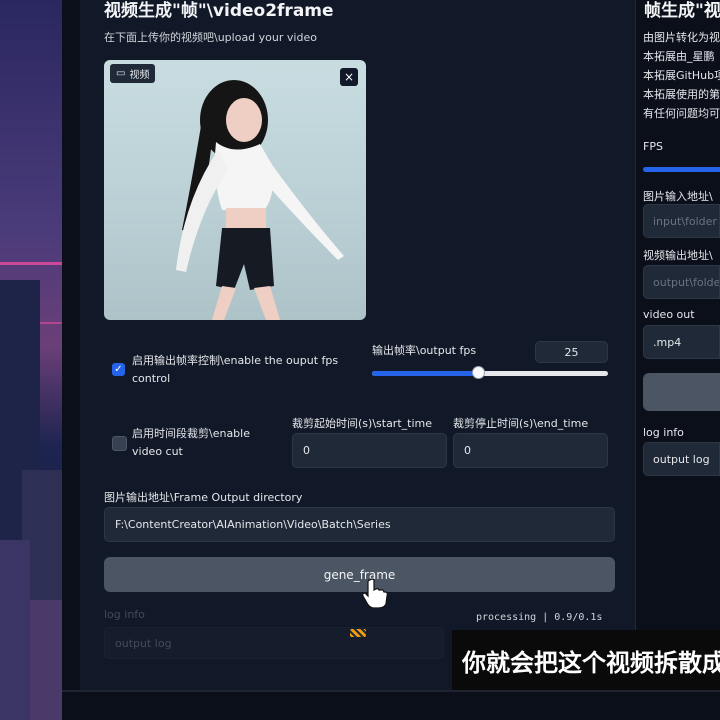 This screenshot has height=720, width=720. Describe the element at coordinates (681, 459) in the screenshot. I see `right-log-output: output log` at that location.